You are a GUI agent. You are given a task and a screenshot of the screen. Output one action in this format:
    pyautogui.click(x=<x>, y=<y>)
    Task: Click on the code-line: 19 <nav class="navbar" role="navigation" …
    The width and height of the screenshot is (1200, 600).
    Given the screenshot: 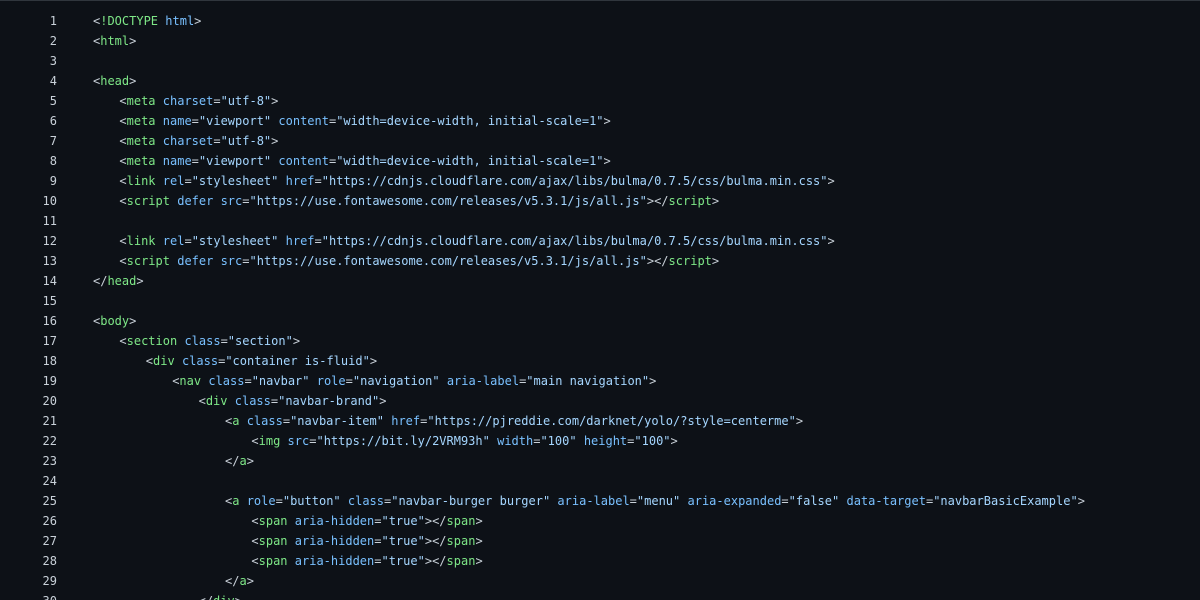 What is the action you would take?
    pyautogui.click(x=600, y=381)
    